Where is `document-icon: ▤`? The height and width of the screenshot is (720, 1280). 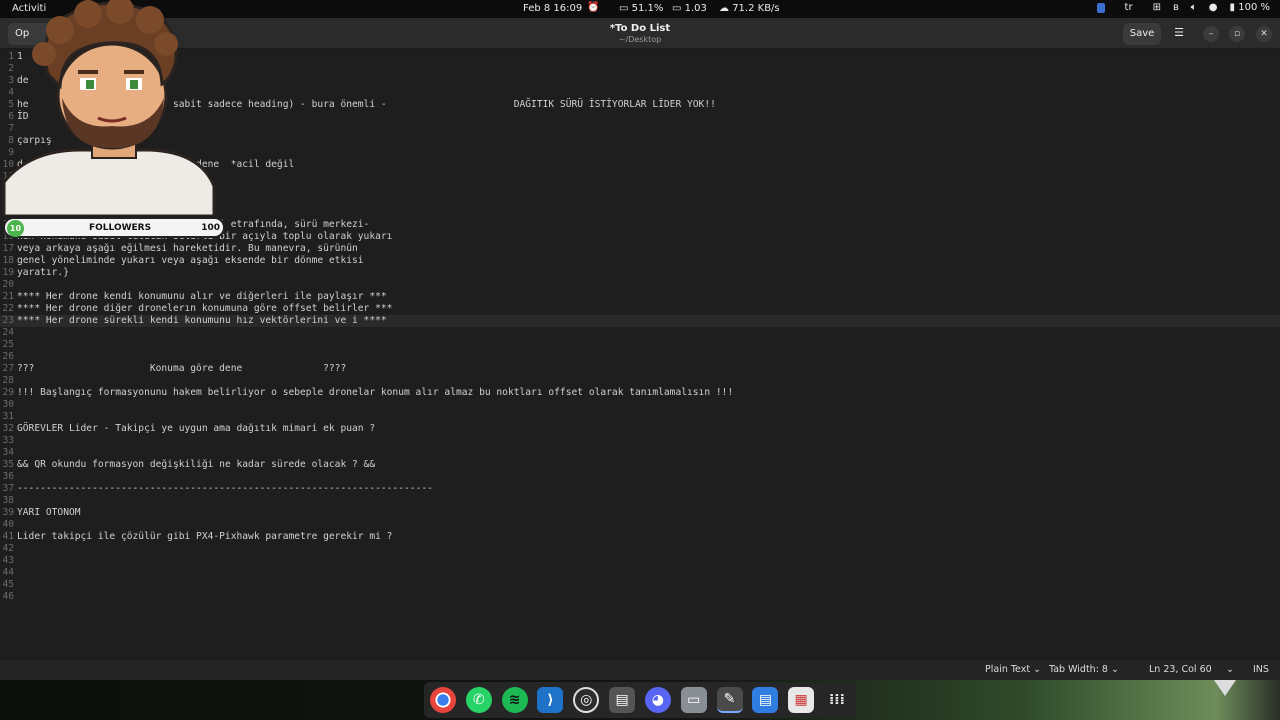
document-icon: ▤ is located at coordinates (765, 700).